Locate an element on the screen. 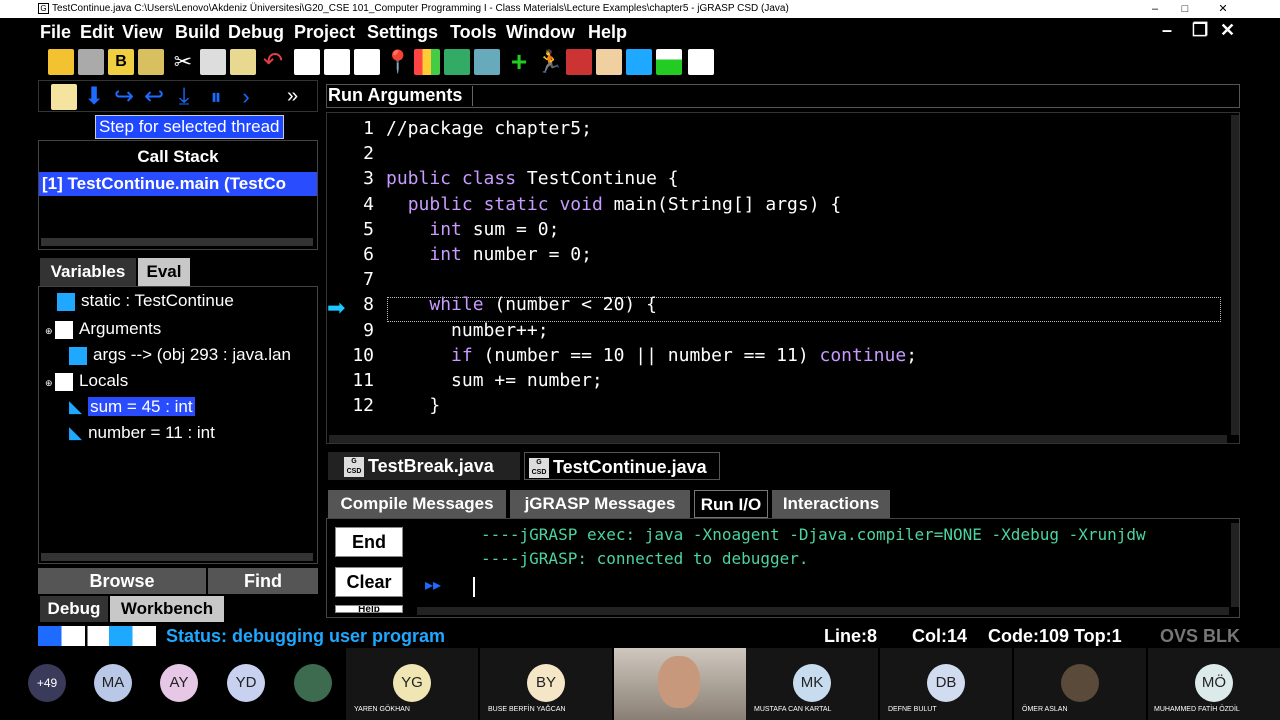 The width and height of the screenshot is (1280, 720). avatar: YG is located at coordinates (412, 683).